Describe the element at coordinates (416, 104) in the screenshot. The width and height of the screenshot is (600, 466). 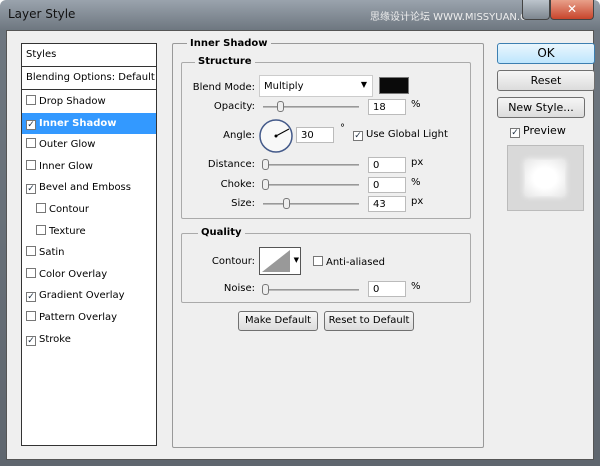
I see `opacity-unit: %` at that location.